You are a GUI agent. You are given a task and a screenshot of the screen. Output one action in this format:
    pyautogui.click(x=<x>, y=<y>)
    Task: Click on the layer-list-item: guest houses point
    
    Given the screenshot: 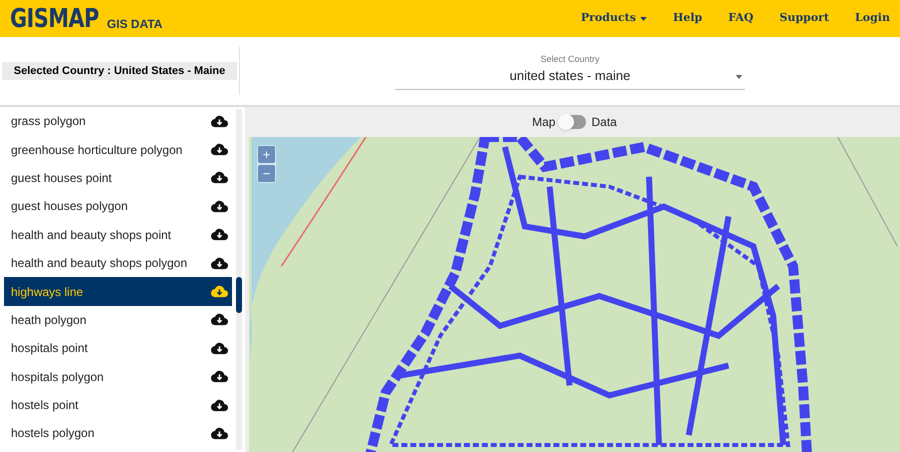 What is the action you would take?
    pyautogui.click(x=118, y=178)
    